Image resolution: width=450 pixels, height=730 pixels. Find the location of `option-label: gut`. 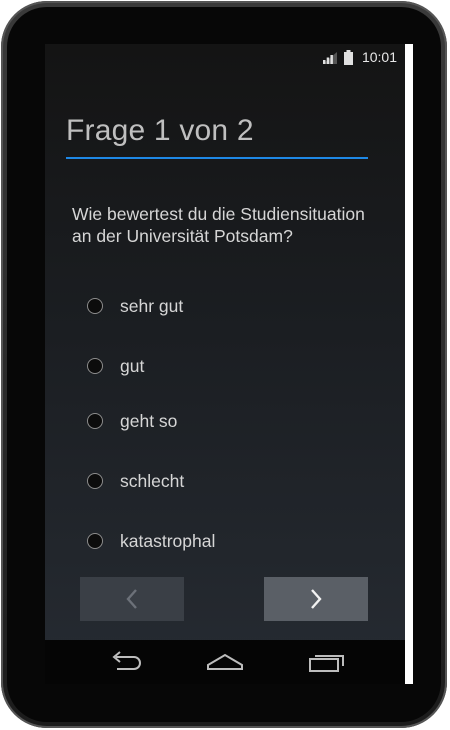

option-label: gut is located at coordinates (132, 365).